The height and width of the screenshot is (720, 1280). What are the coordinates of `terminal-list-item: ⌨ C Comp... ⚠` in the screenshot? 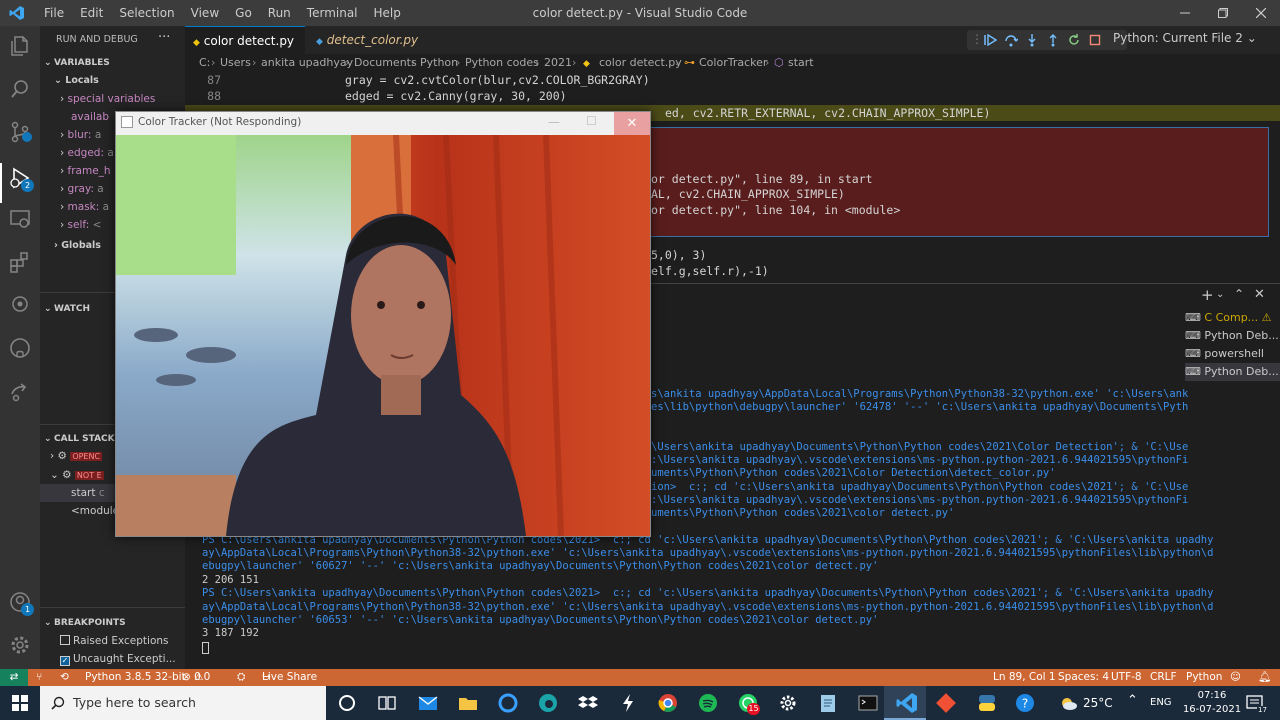 It's located at (1232, 318).